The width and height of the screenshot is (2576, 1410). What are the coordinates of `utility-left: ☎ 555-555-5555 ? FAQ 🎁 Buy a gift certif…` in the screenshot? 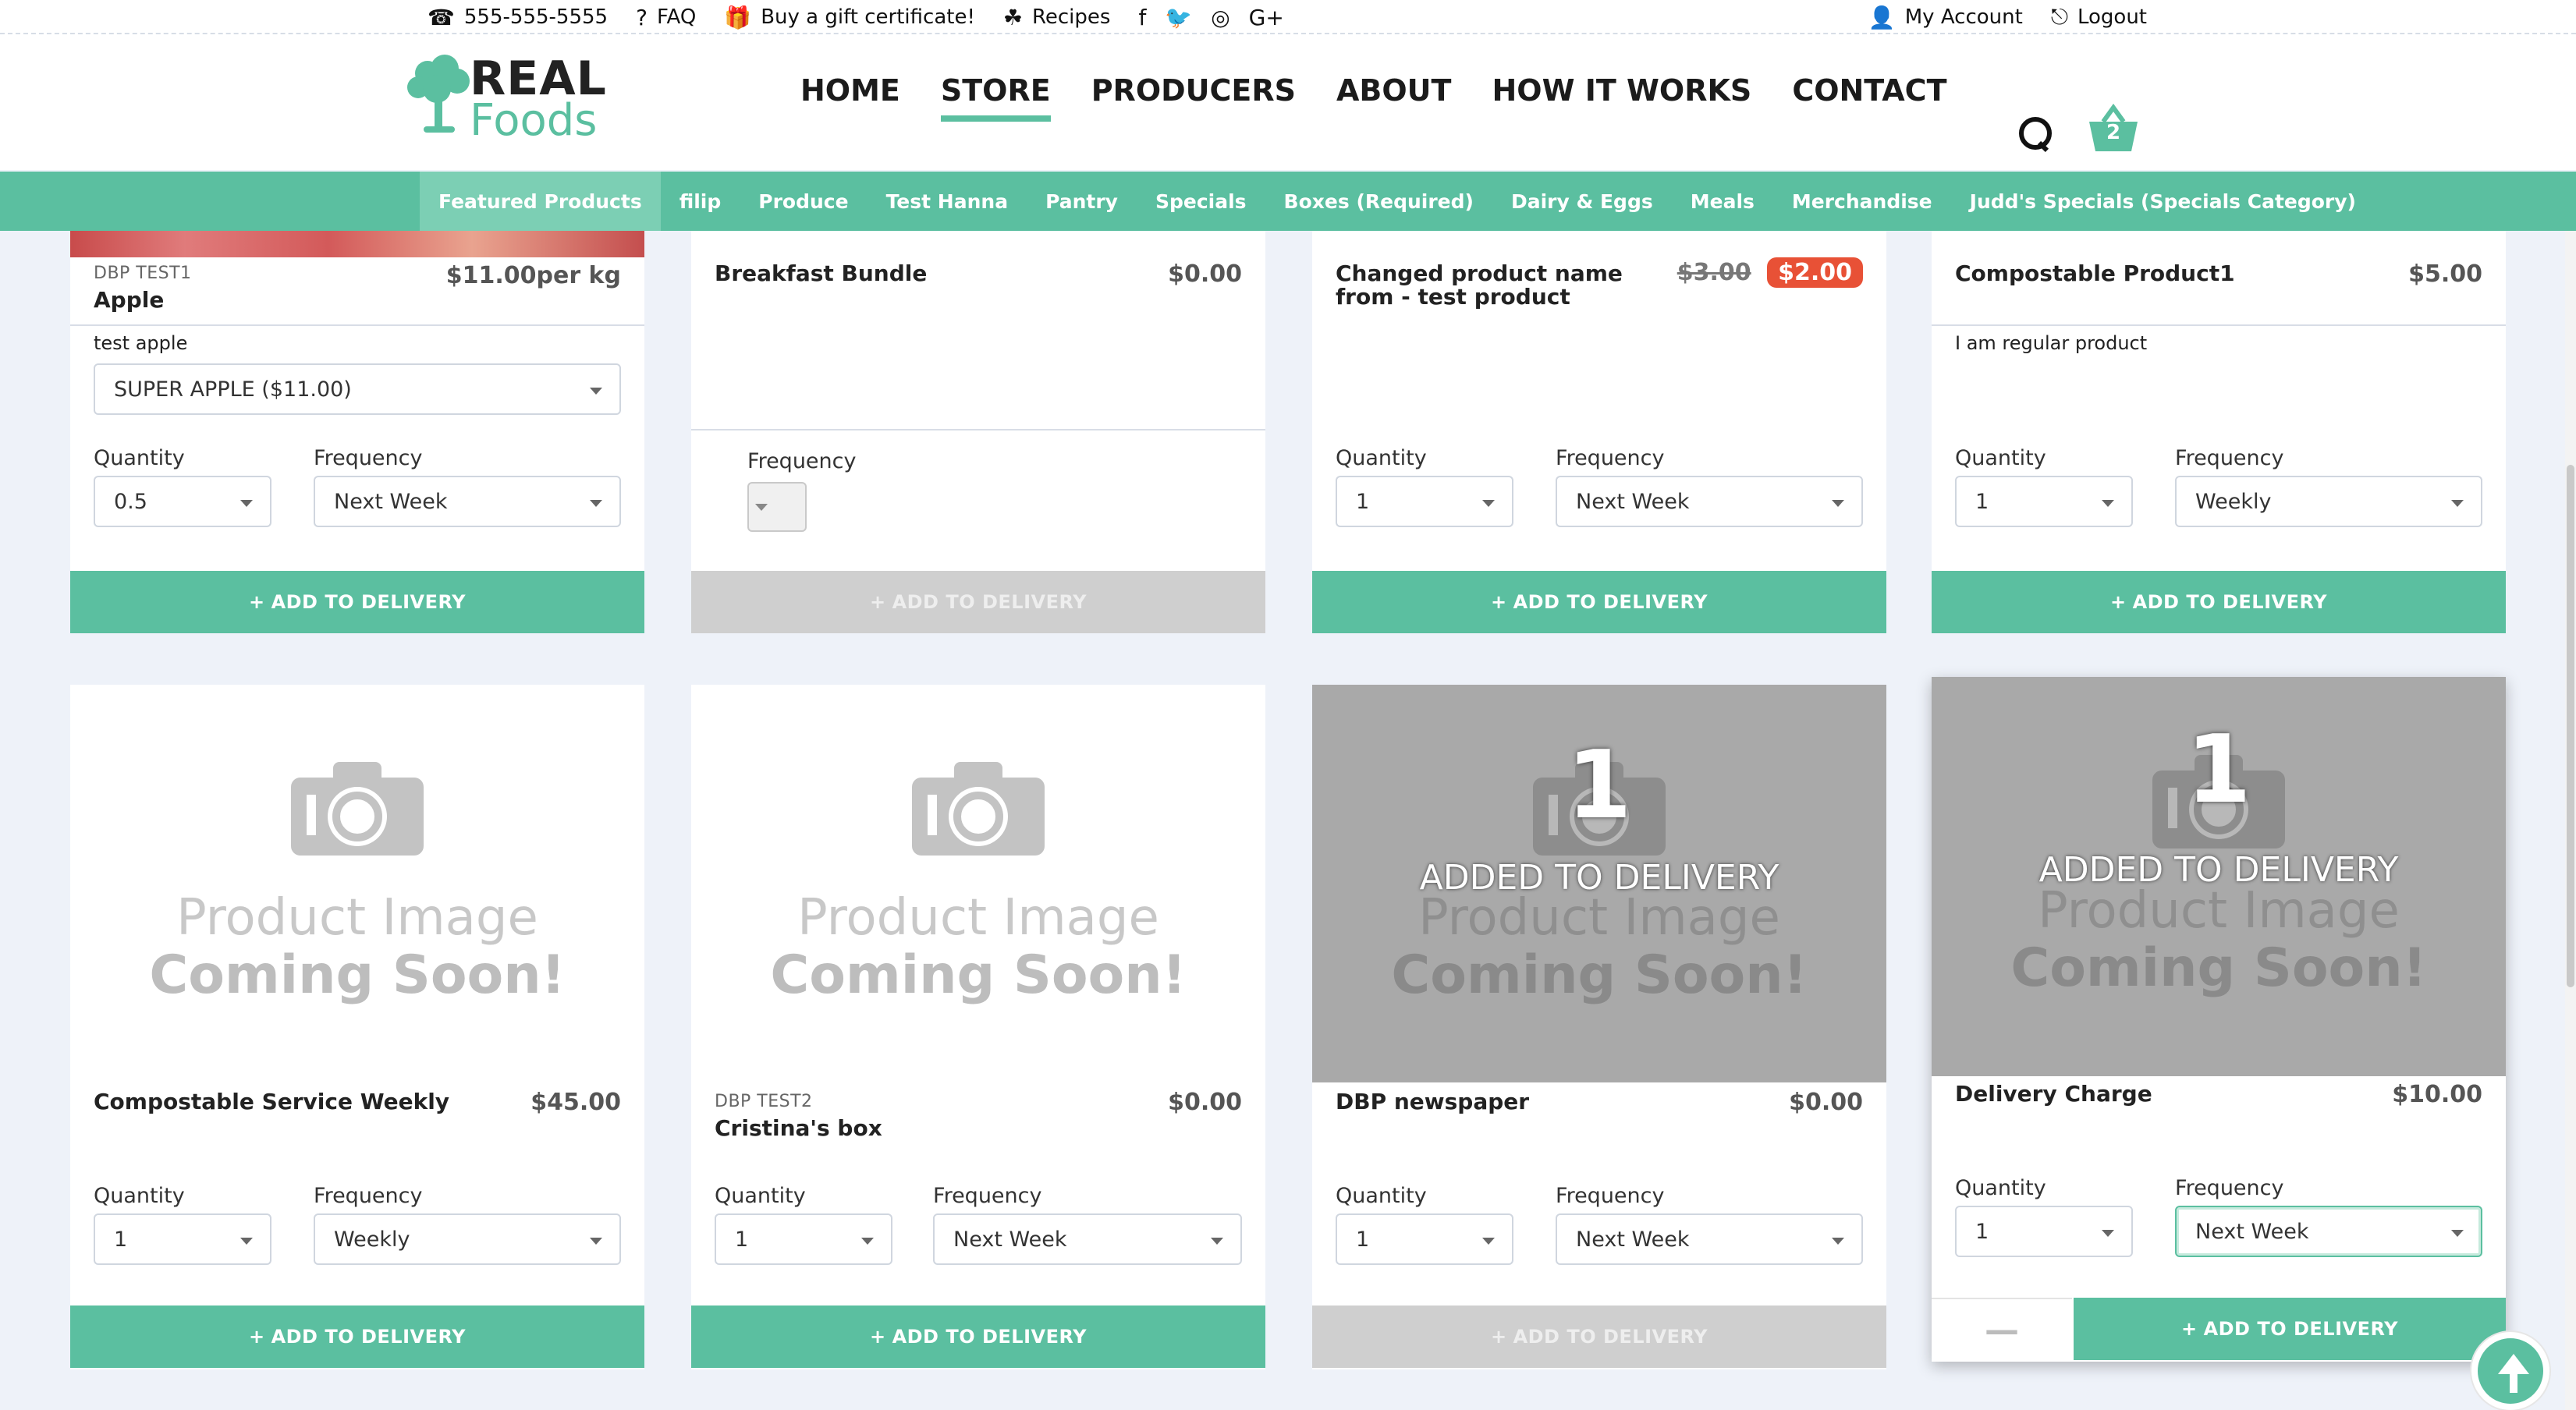 It's located at (856, 17).